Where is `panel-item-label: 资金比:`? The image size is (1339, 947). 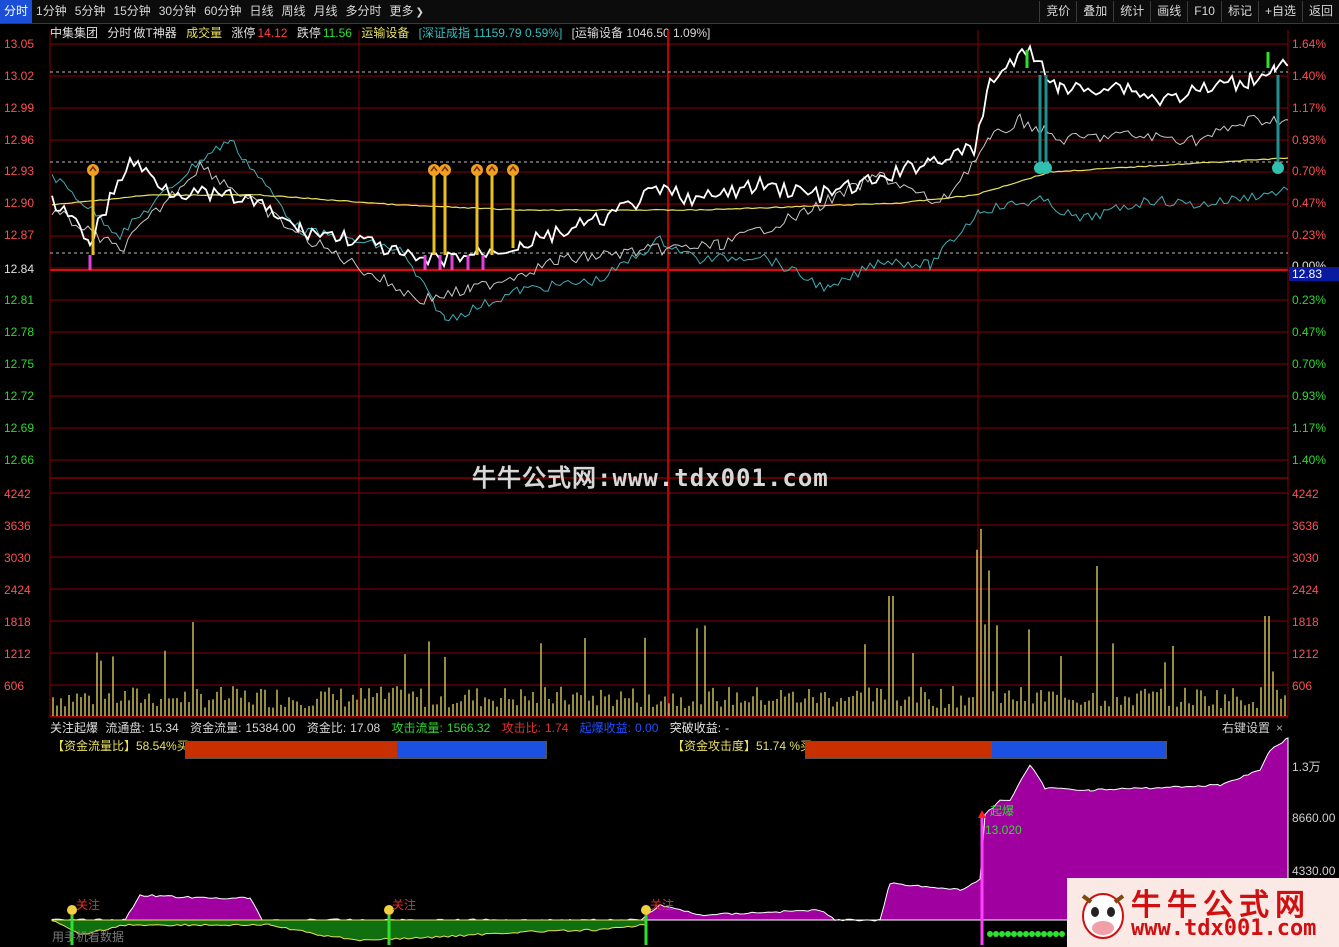 panel-item-label: 资金比: is located at coordinates (326, 728).